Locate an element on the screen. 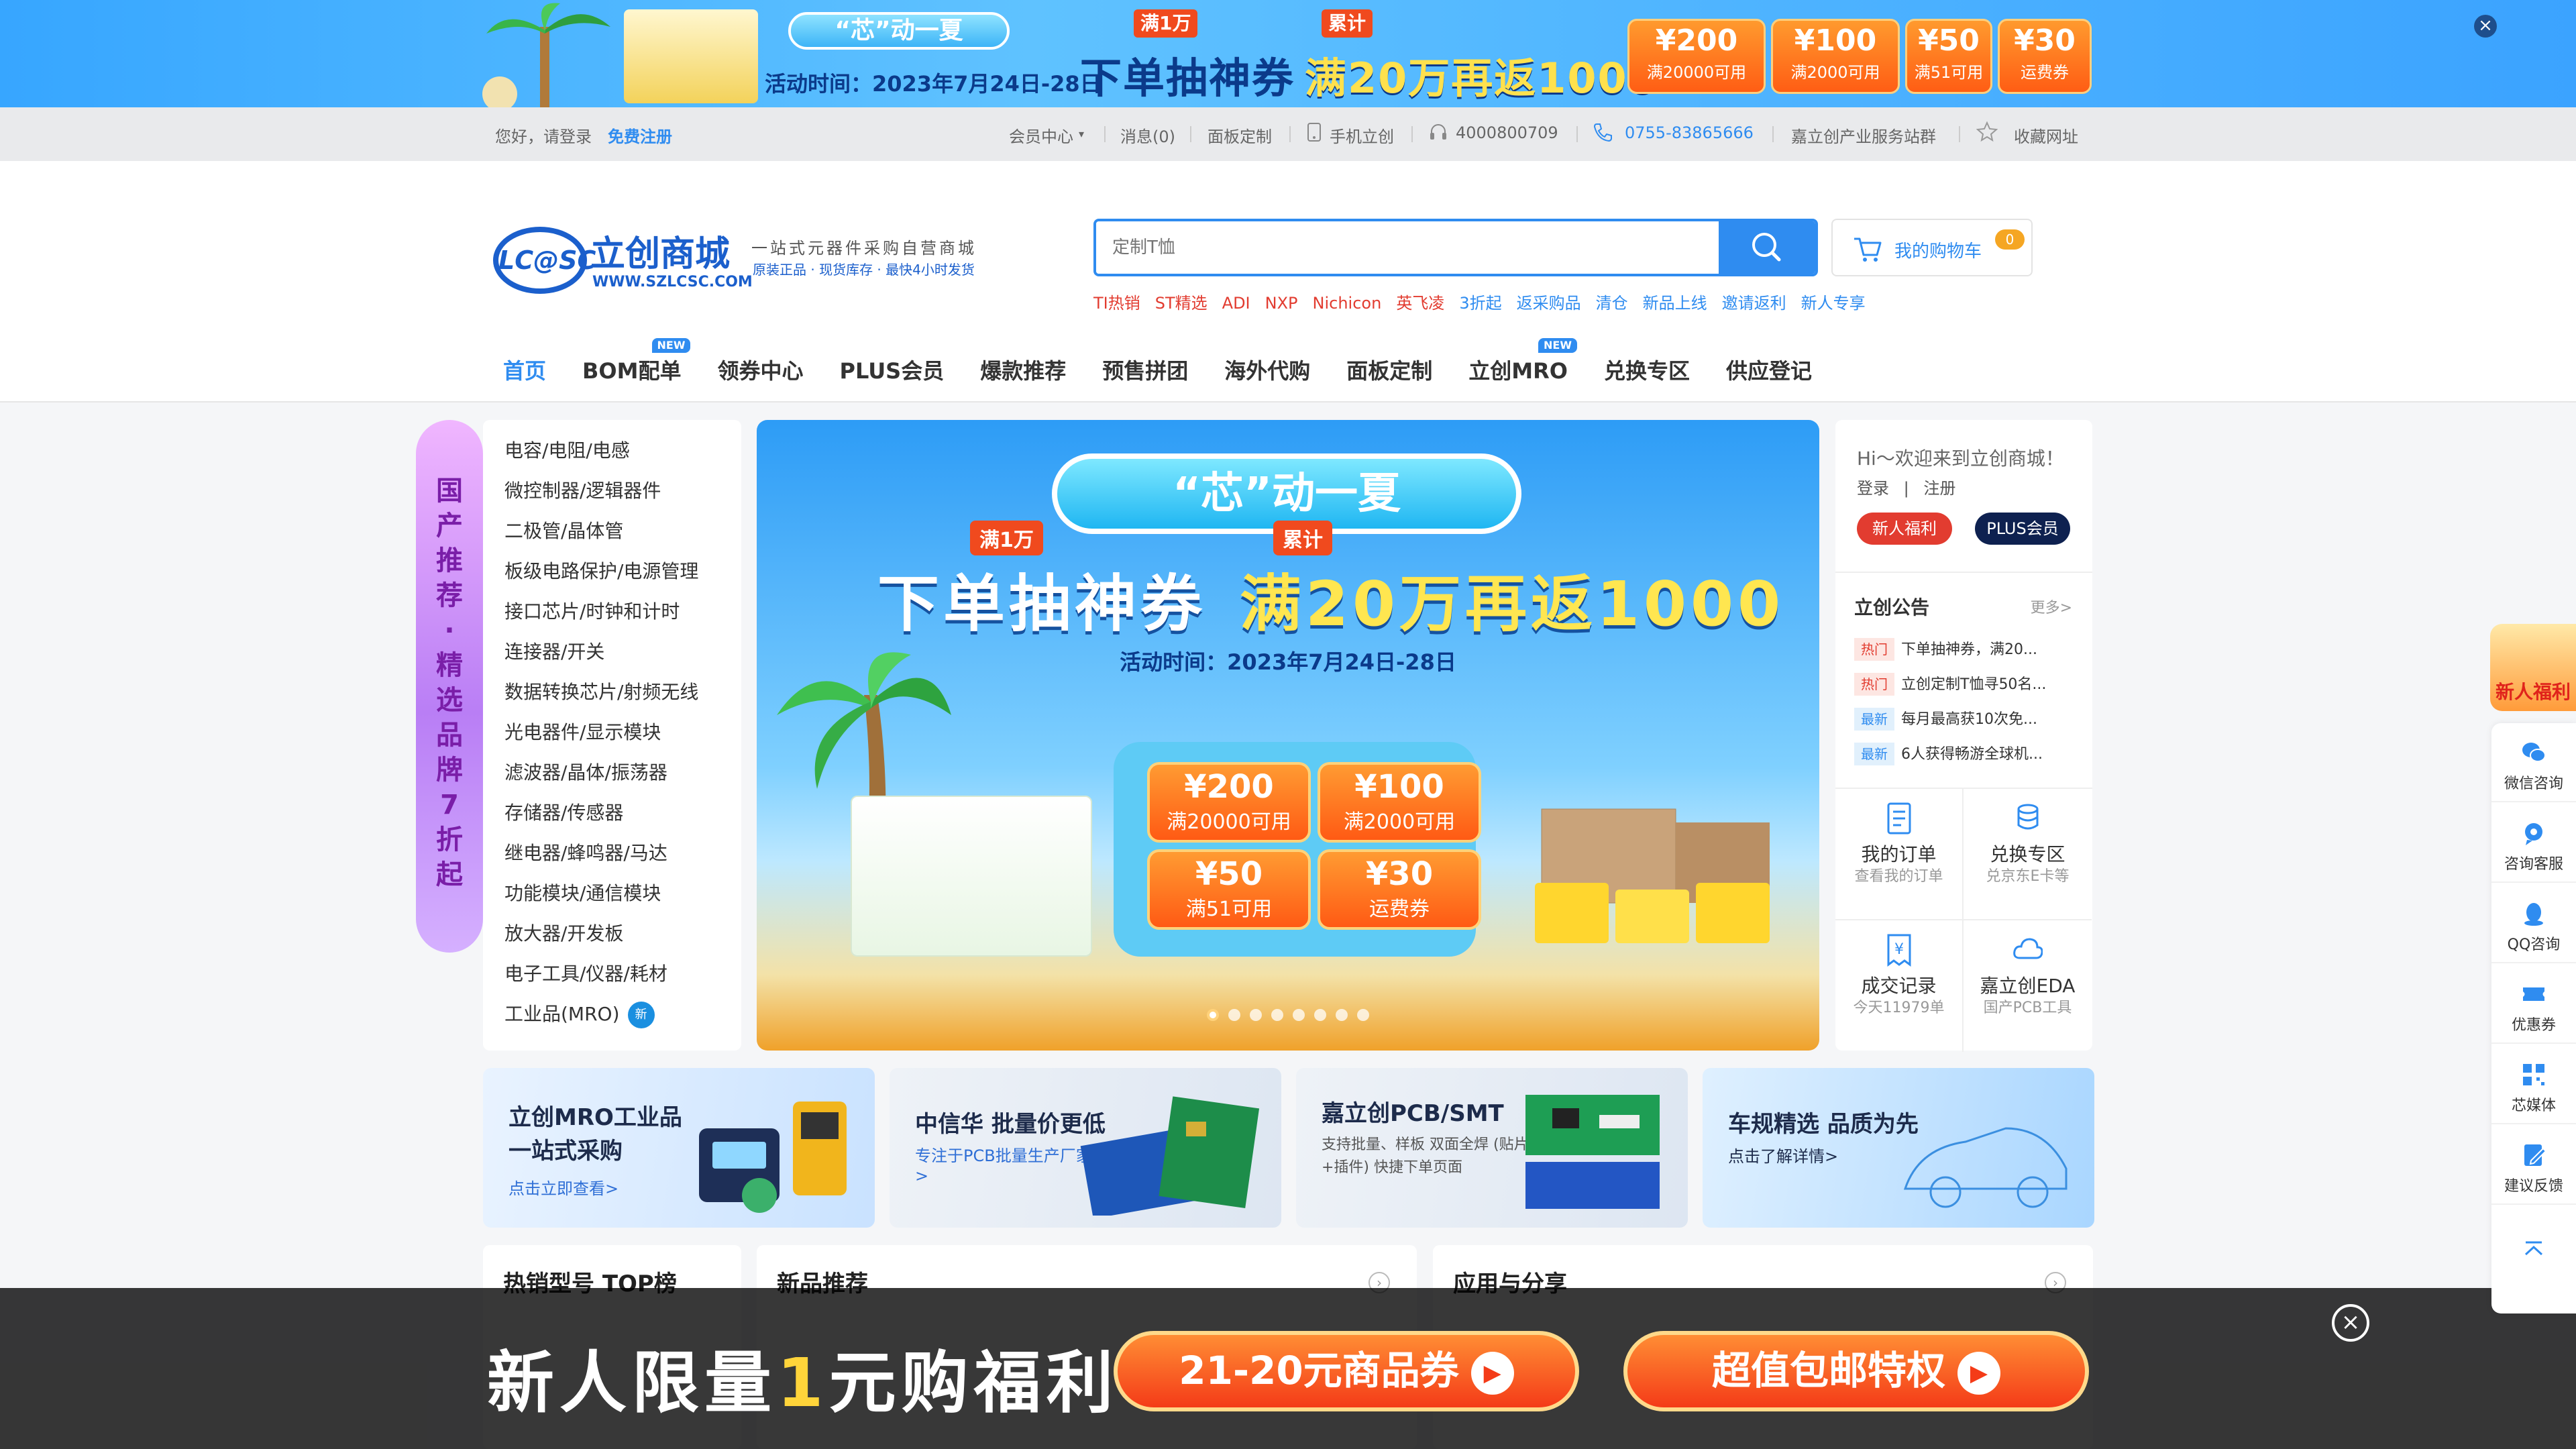  back-to-top-button is located at coordinates (2533, 1259).